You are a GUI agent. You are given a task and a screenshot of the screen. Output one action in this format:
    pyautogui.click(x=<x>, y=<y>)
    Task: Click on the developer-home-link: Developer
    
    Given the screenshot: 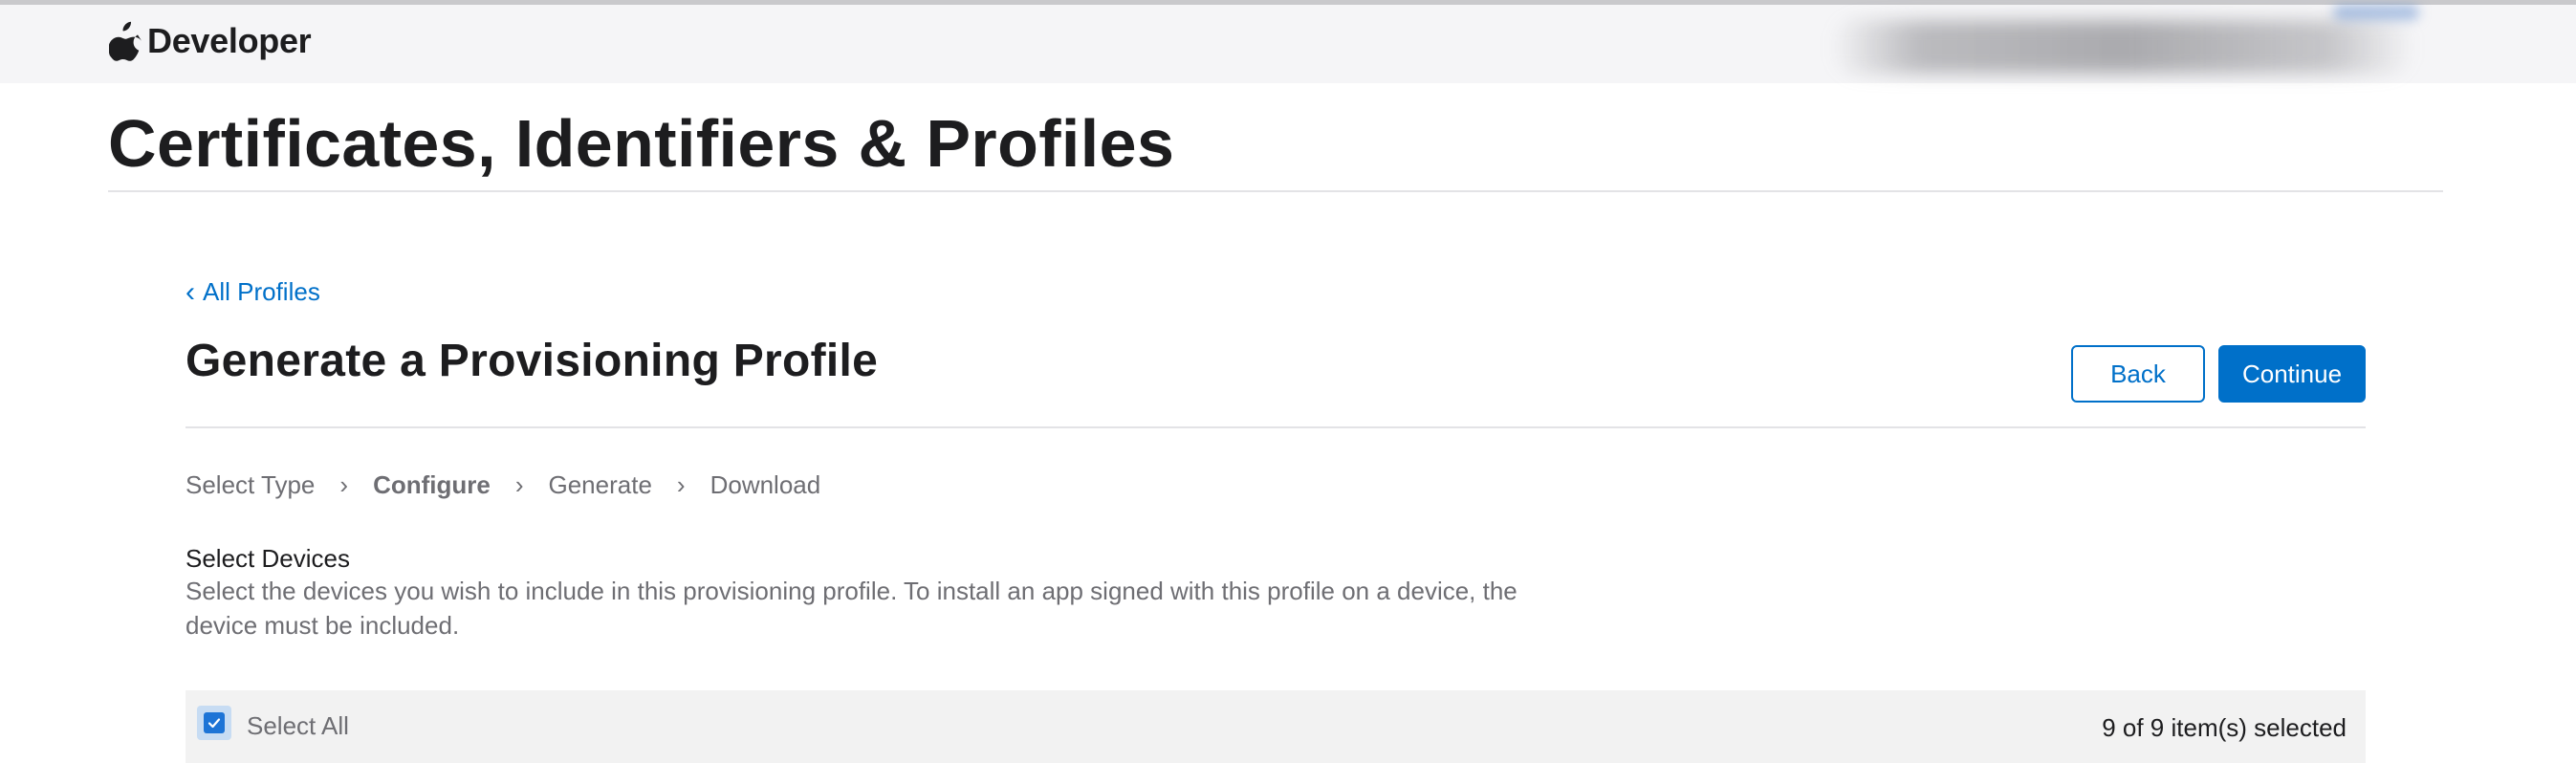 What is the action you would take?
    pyautogui.click(x=210, y=41)
    